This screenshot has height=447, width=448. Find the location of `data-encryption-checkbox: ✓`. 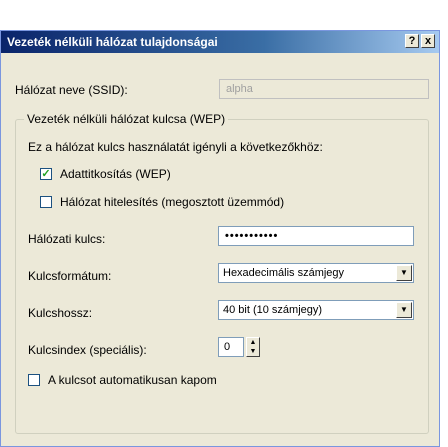

data-encryption-checkbox: ✓ is located at coordinates (46, 174).